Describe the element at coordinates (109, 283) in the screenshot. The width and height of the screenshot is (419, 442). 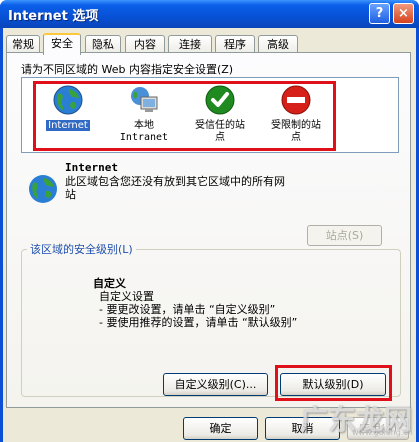
I see `custom-level-title: 自定义` at that location.